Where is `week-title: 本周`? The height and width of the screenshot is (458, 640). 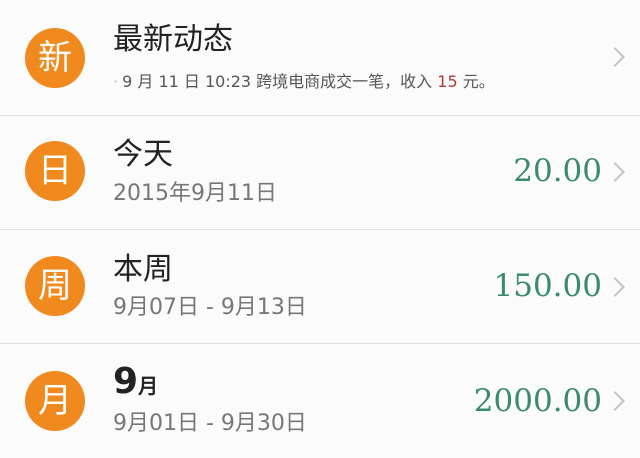
week-title: 本周 is located at coordinates (143, 269).